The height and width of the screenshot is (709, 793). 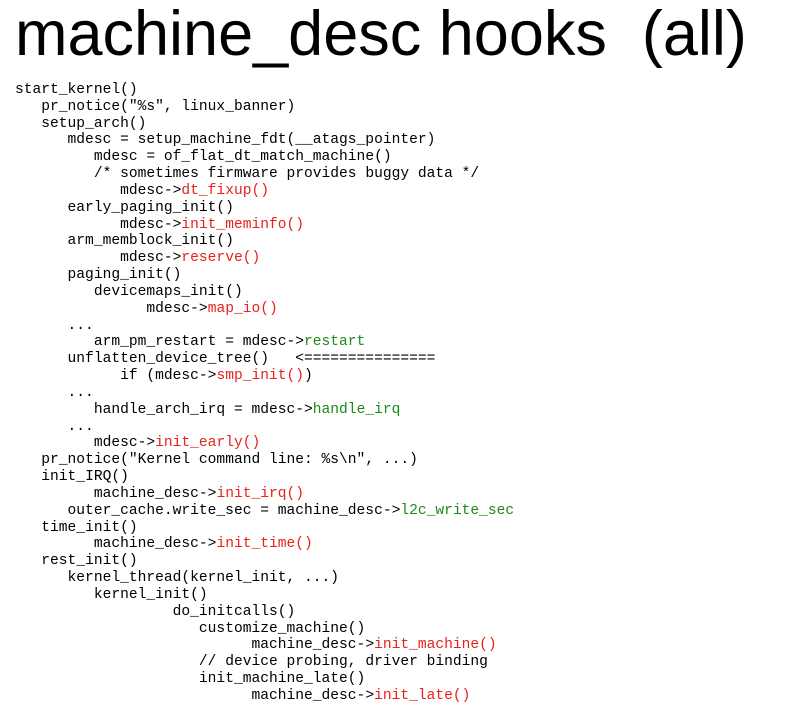 What do you see at coordinates (381, 34) in the screenshot?
I see `slide-title: machine_desc hooks (all)` at bounding box center [381, 34].